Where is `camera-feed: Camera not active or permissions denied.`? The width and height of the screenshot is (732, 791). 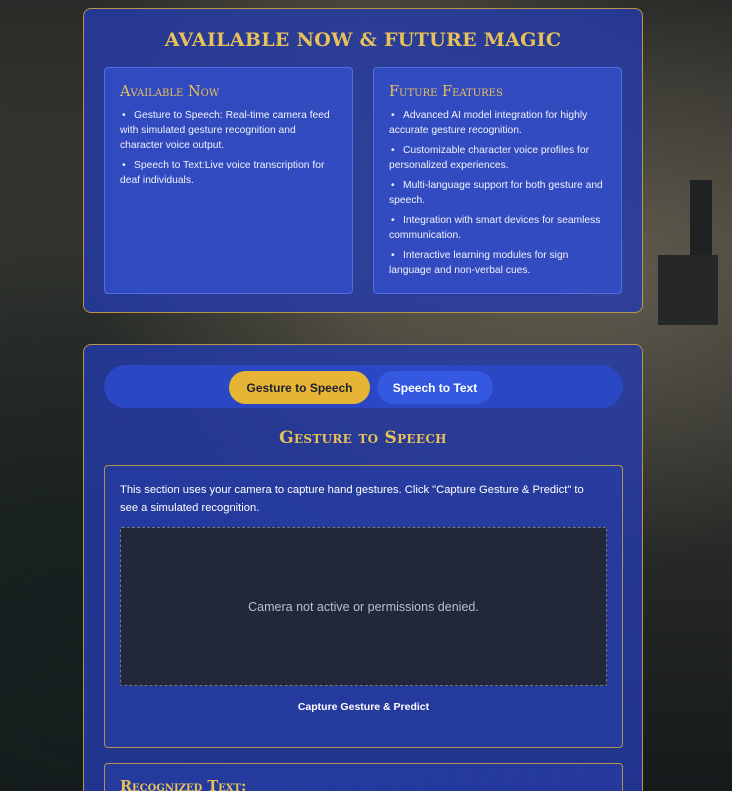
camera-feed: Camera not active or permissions denied. is located at coordinates (363, 606).